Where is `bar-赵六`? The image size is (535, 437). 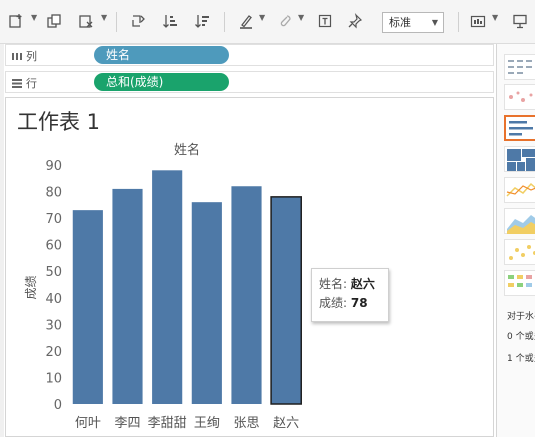
bar-赵六 is located at coordinates (286, 300).